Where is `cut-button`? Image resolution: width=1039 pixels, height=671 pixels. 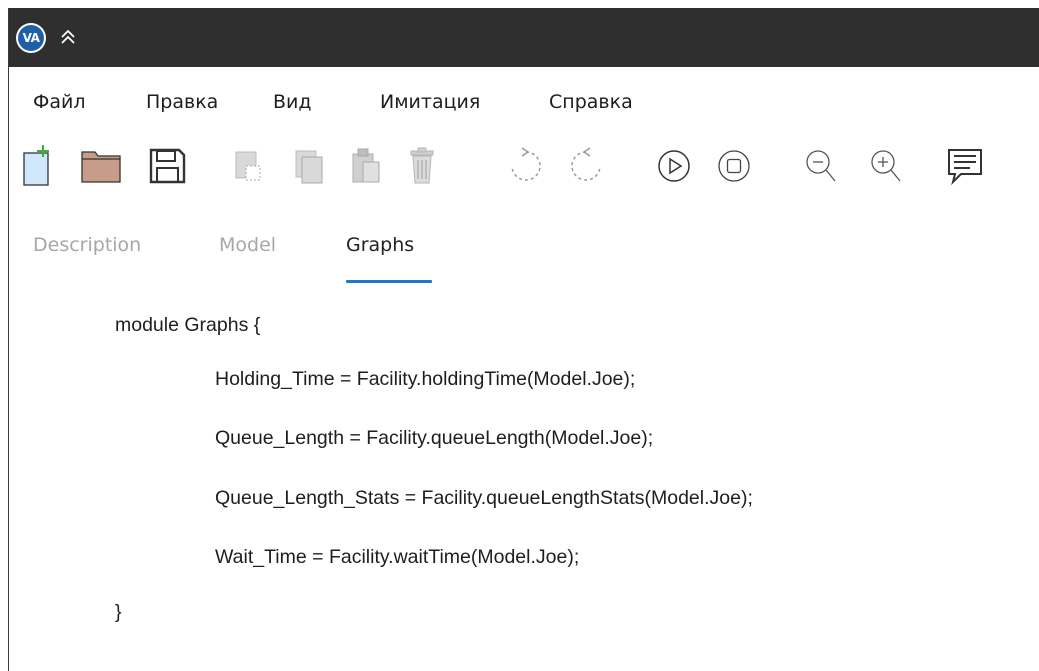 cut-button is located at coordinates (248, 166).